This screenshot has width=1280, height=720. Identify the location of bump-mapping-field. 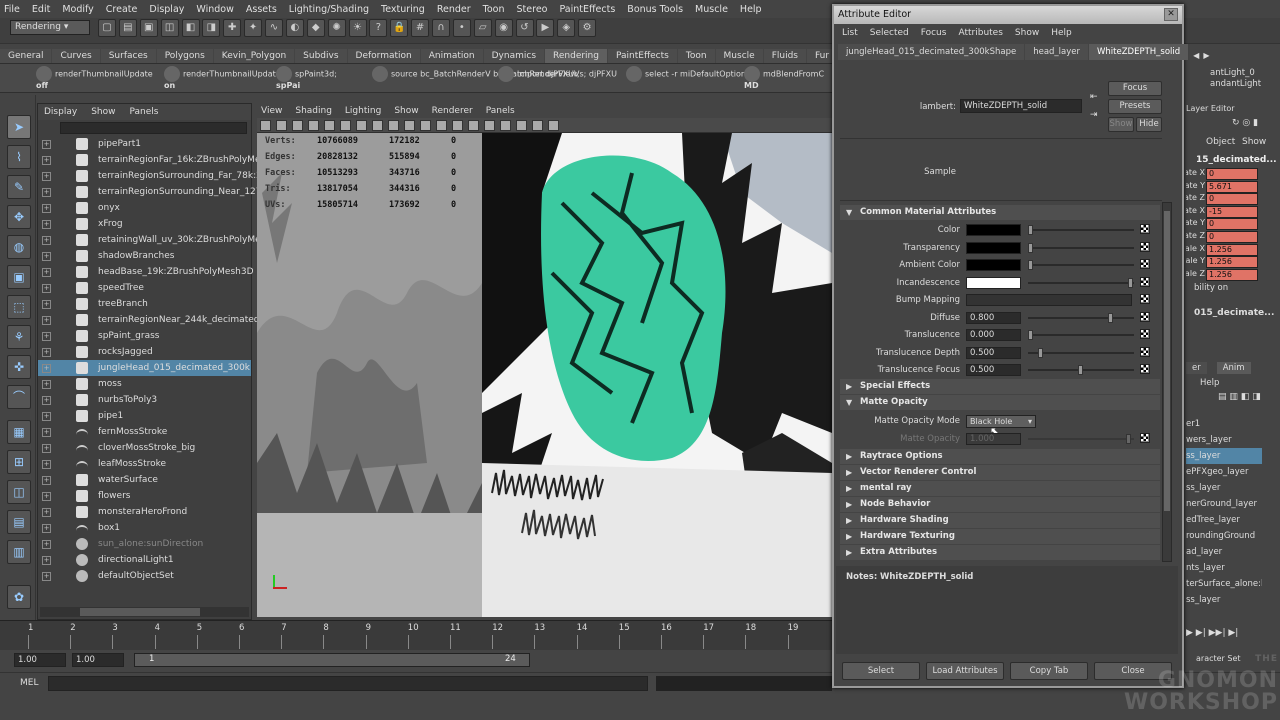
(1049, 300).